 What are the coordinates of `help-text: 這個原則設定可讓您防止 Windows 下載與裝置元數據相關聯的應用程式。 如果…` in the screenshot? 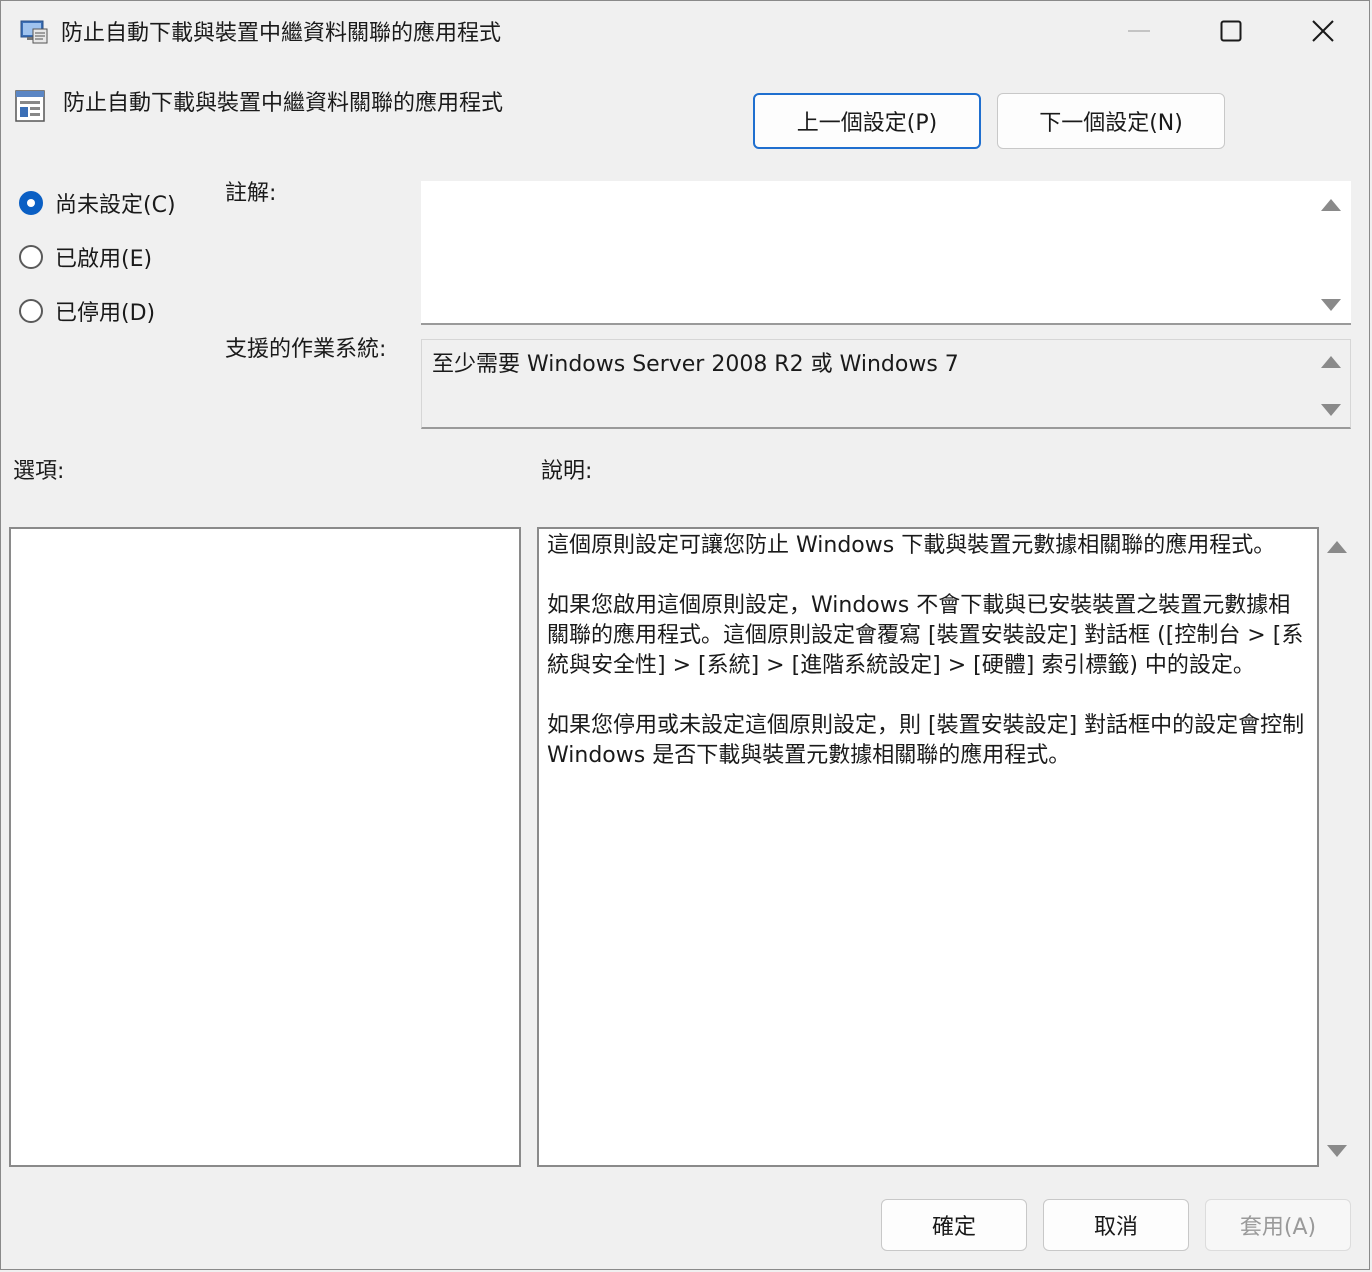 It's located at (929, 666).